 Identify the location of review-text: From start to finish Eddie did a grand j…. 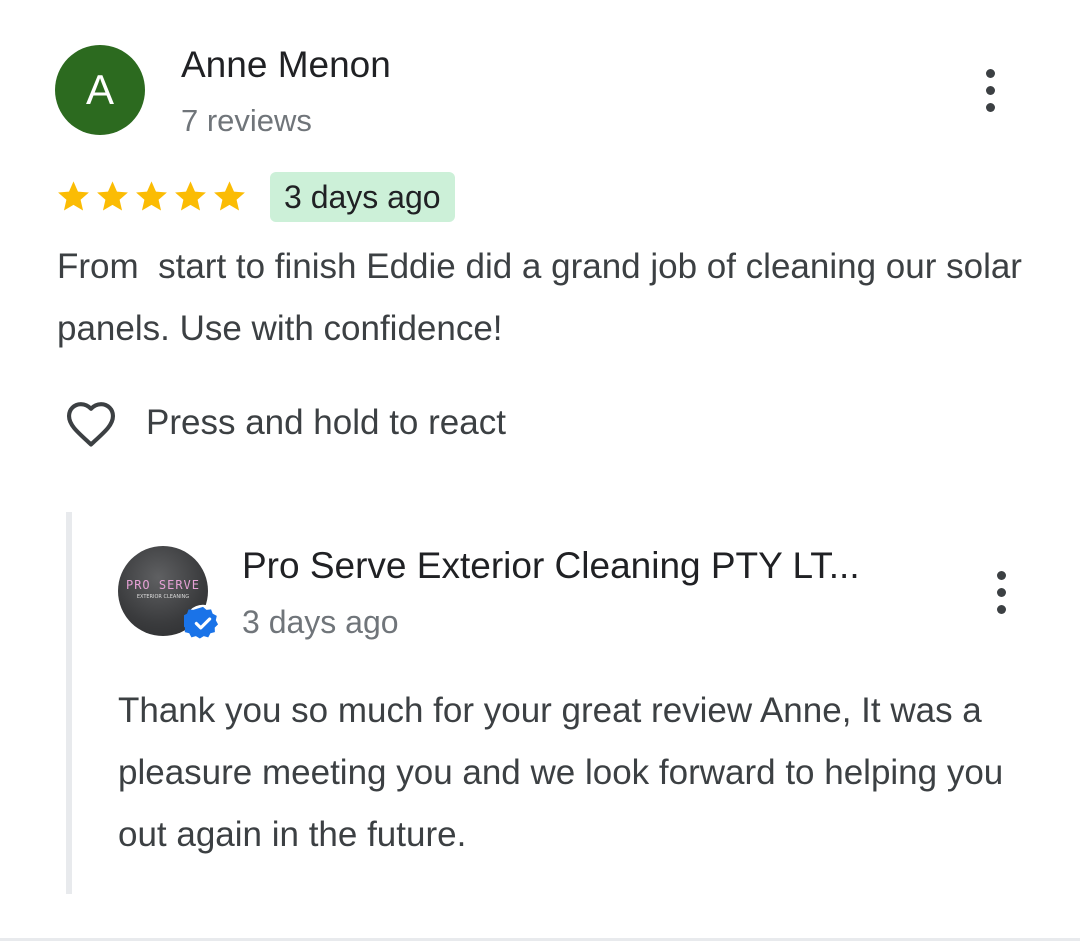
(544, 297).